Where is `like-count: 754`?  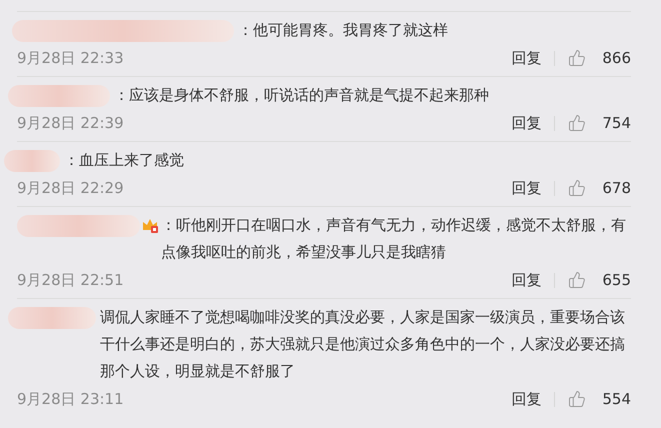 like-count: 754 is located at coordinates (616, 123).